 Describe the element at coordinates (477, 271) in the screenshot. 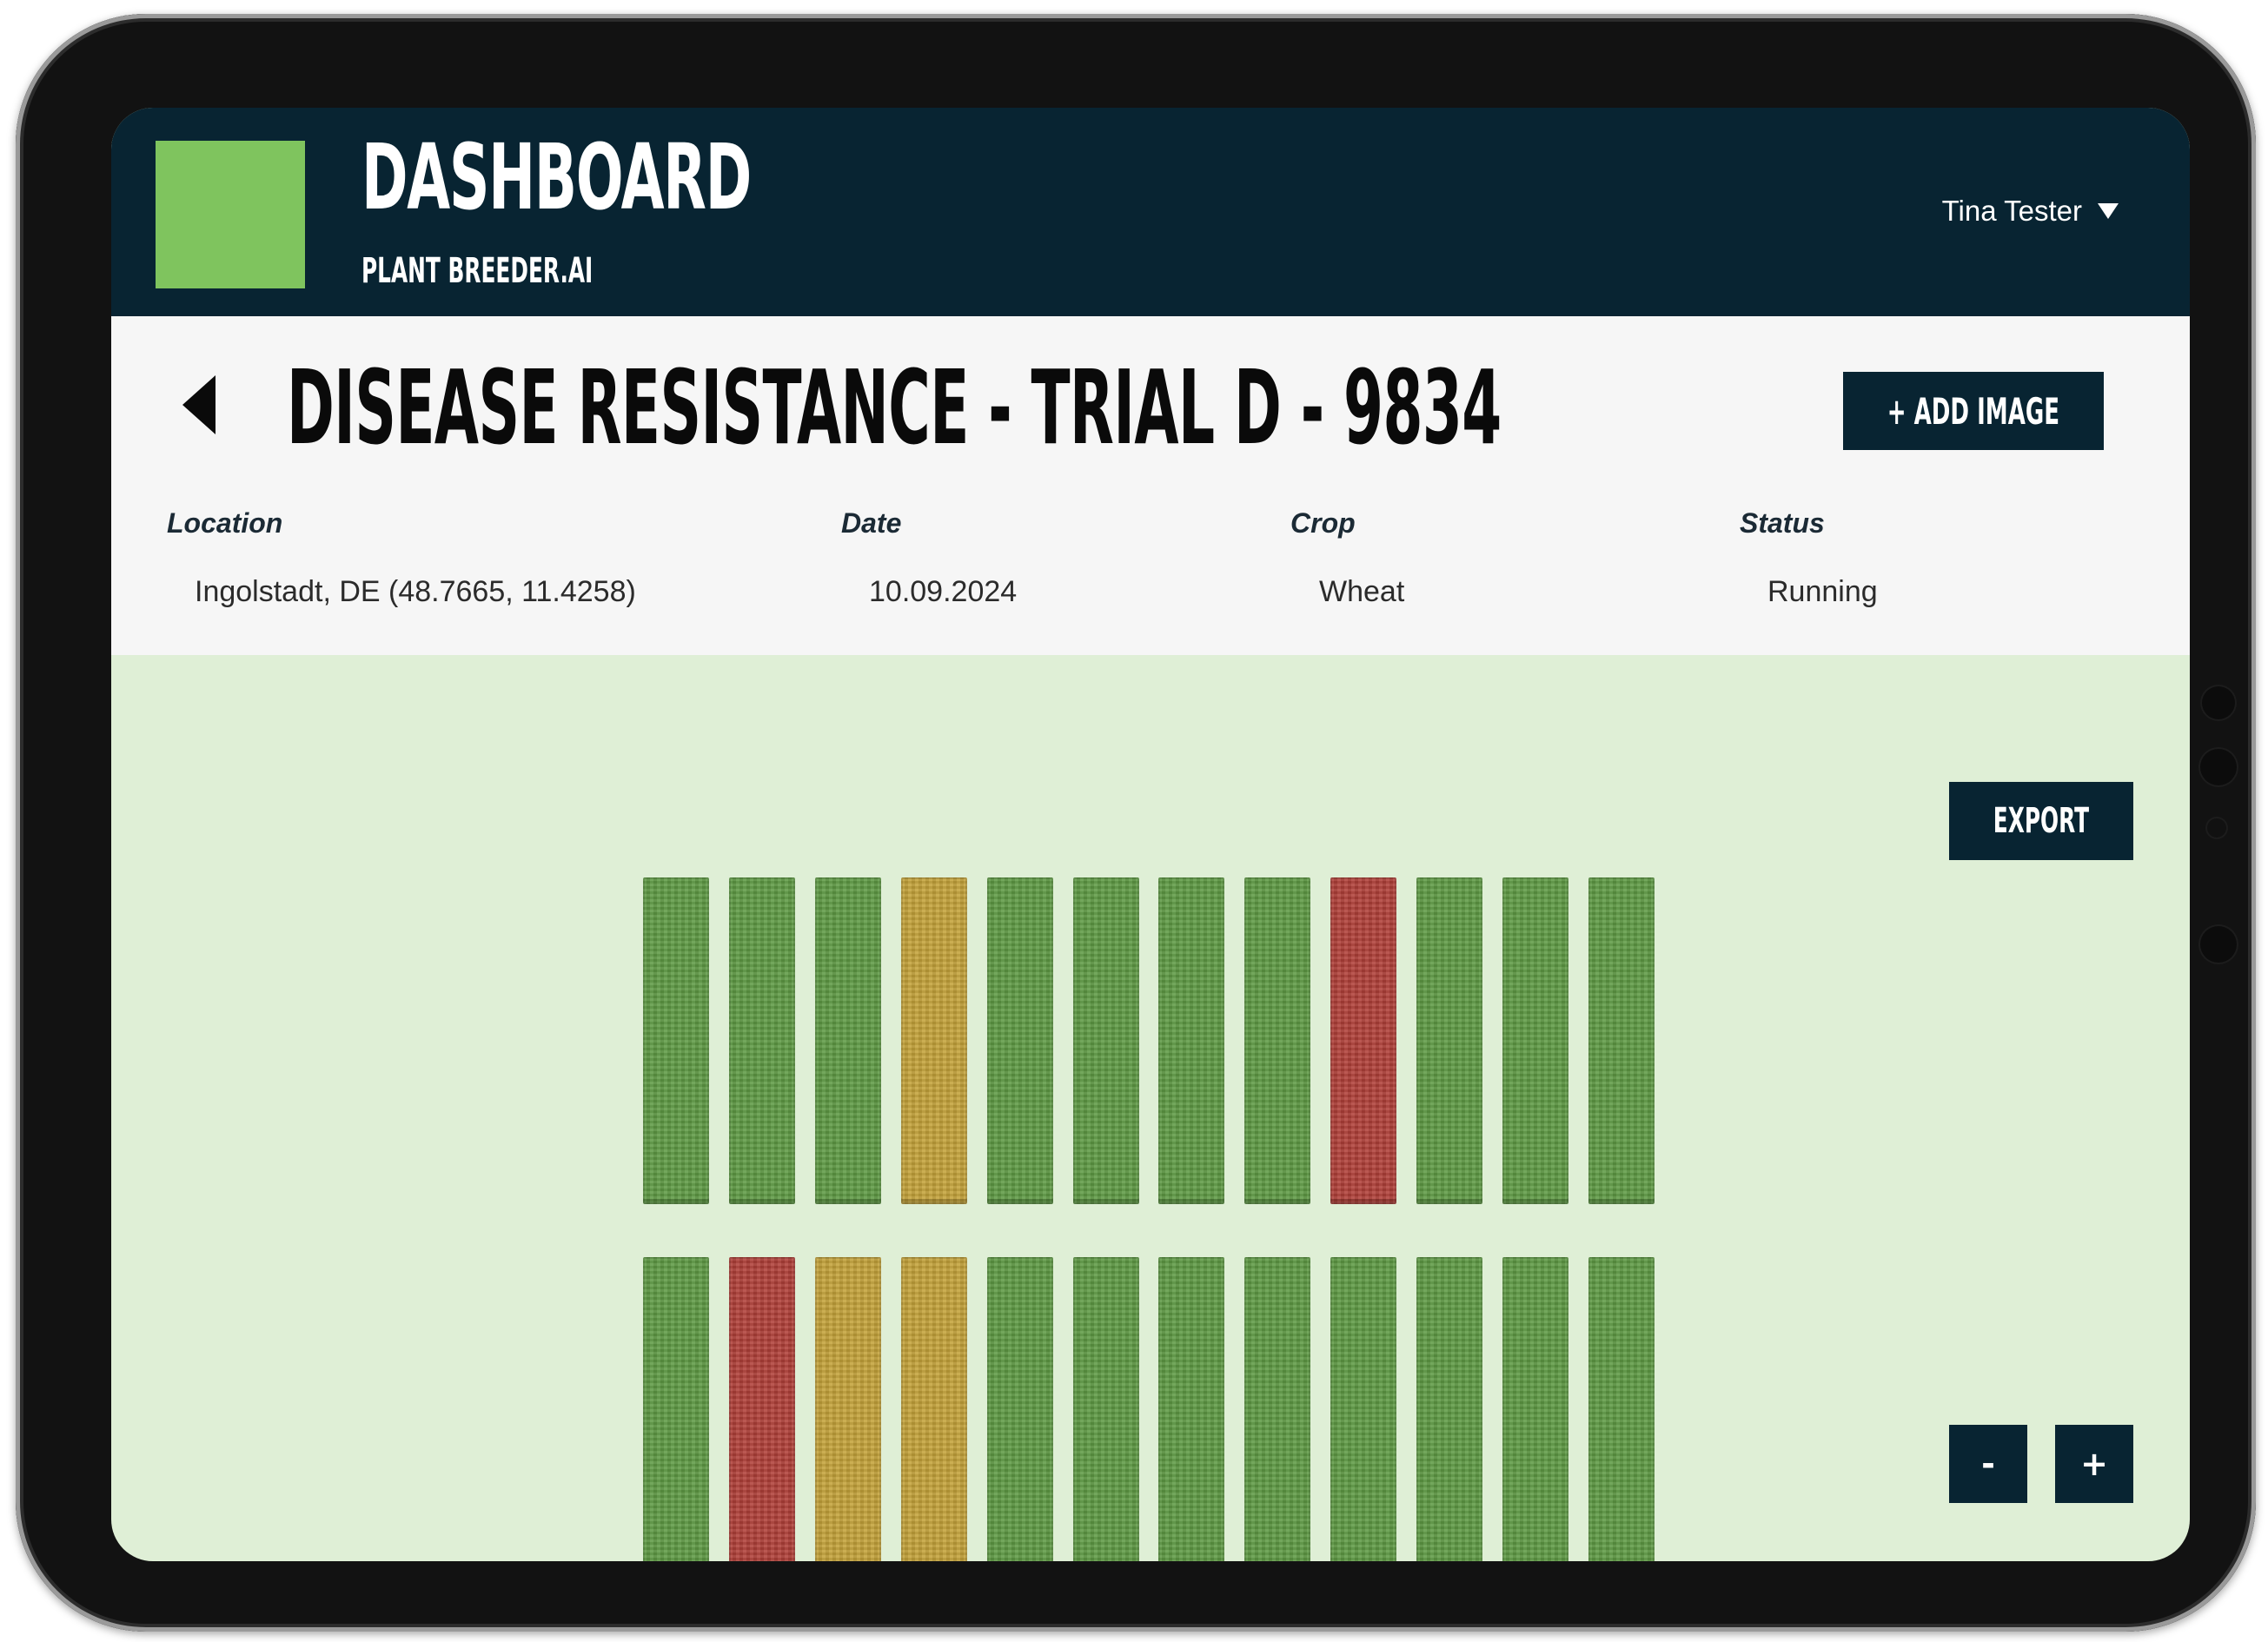

I see `app-subtitle: PLANT BREEDER.AI` at that location.